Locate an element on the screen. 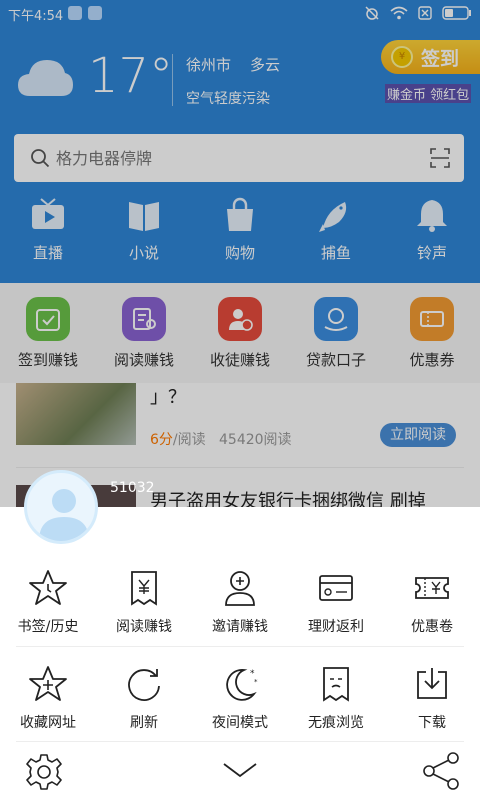 This screenshot has width=480, height=800. invite-user-icon is located at coordinates (240, 588).